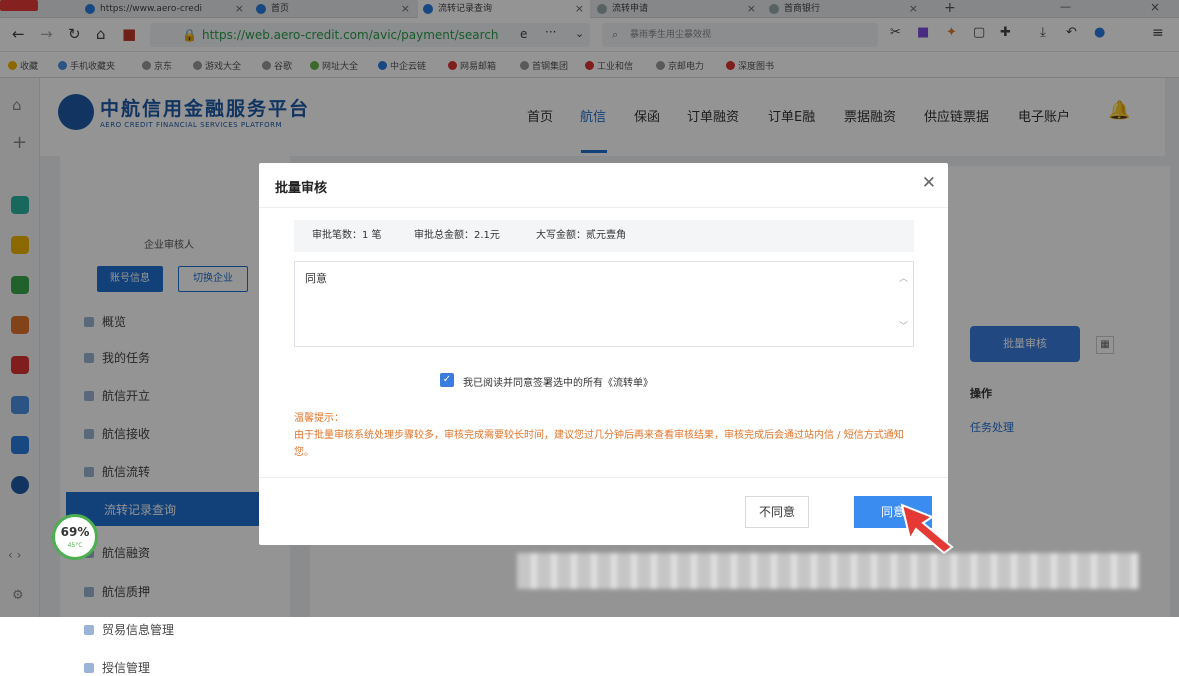  What do you see at coordinates (581, 235) in the screenshot?
I see `amount-in-words: 大写金额：贰元壹角` at bounding box center [581, 235].